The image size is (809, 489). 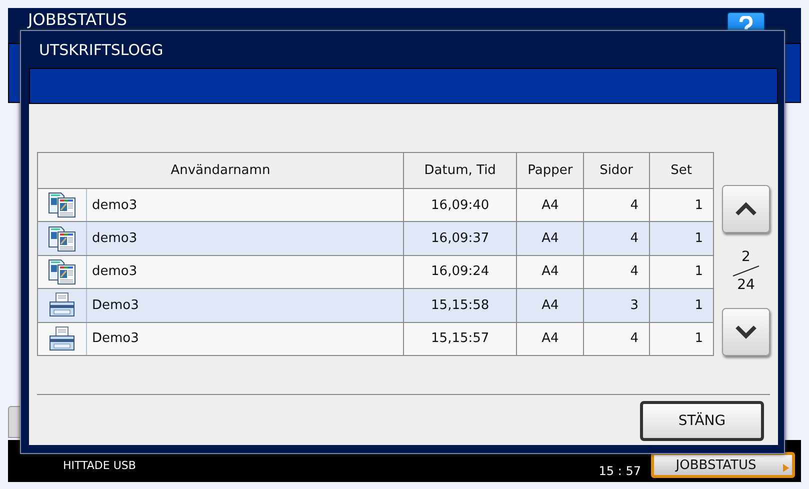 What do you see at coordinates (746, 270) in the screenshot?
I see `slash-icon` at bounding box center [746, 270].